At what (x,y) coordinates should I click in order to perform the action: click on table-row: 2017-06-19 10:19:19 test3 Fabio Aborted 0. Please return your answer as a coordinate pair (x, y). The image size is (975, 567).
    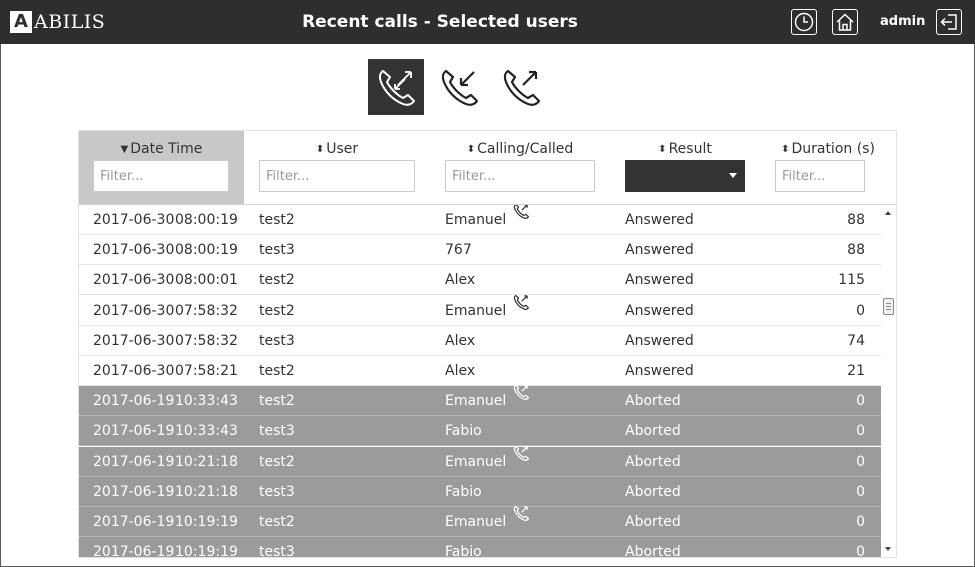
    Looking at the image, I should click on (480, 547).